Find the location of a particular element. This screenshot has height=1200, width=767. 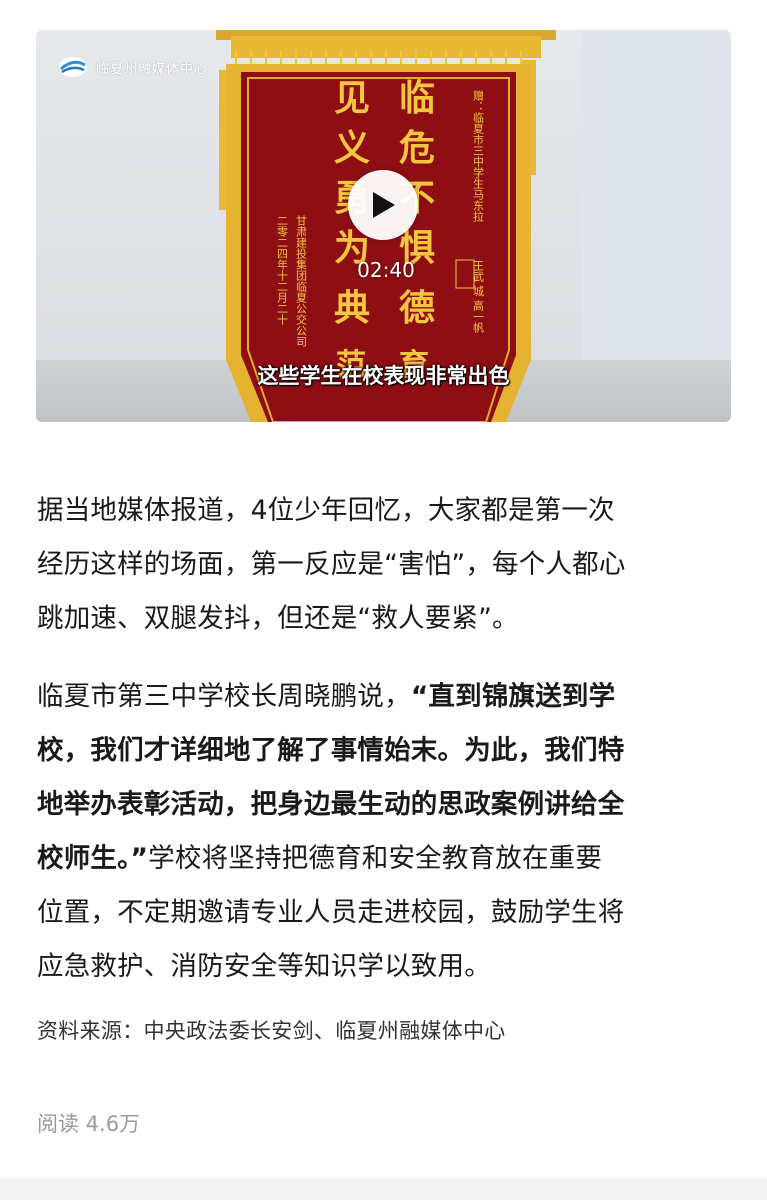

paragraph-line: 跳加速、双腿发抖，但还是“救人要紧”。 is located at coordinates (278, 618).